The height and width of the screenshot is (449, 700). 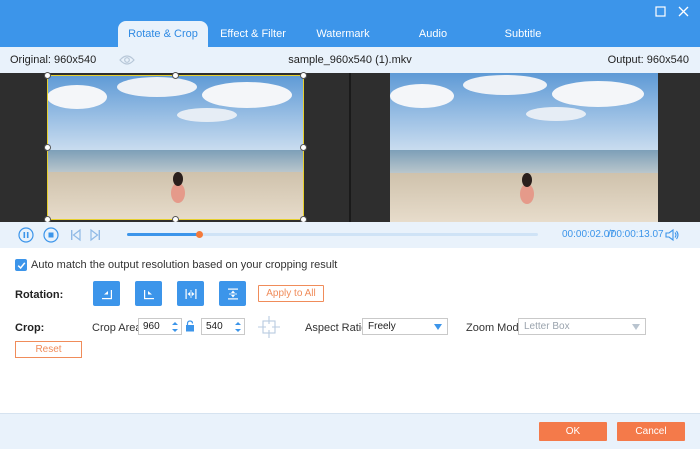 I want to click on cancel-button: Cancel, so click(x=651, y=431).